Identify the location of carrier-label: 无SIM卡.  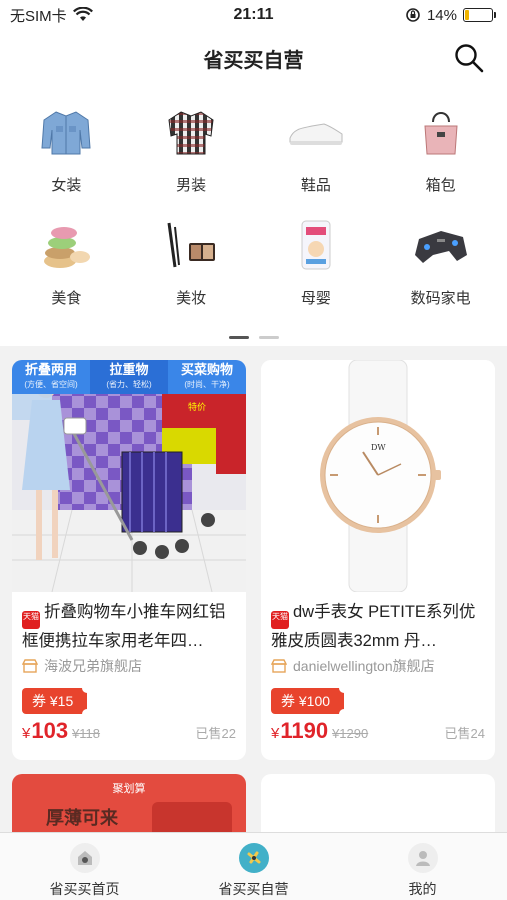
(38, 16).